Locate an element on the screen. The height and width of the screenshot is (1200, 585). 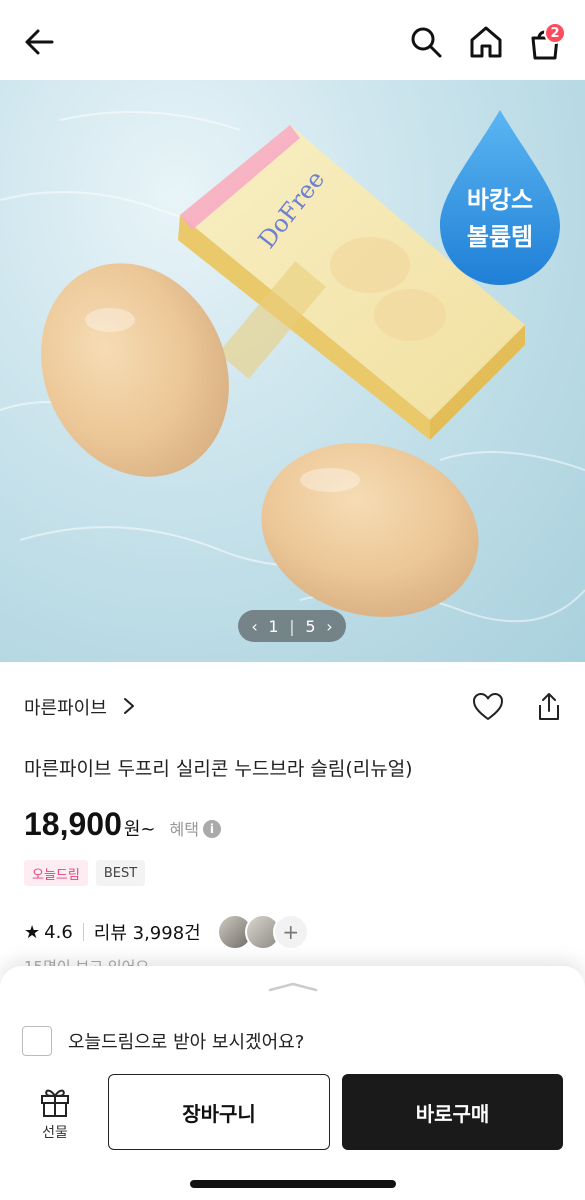
rating-row: ★ 4.6 리뷰 3,998건 + is located at coordinates (166, 932).